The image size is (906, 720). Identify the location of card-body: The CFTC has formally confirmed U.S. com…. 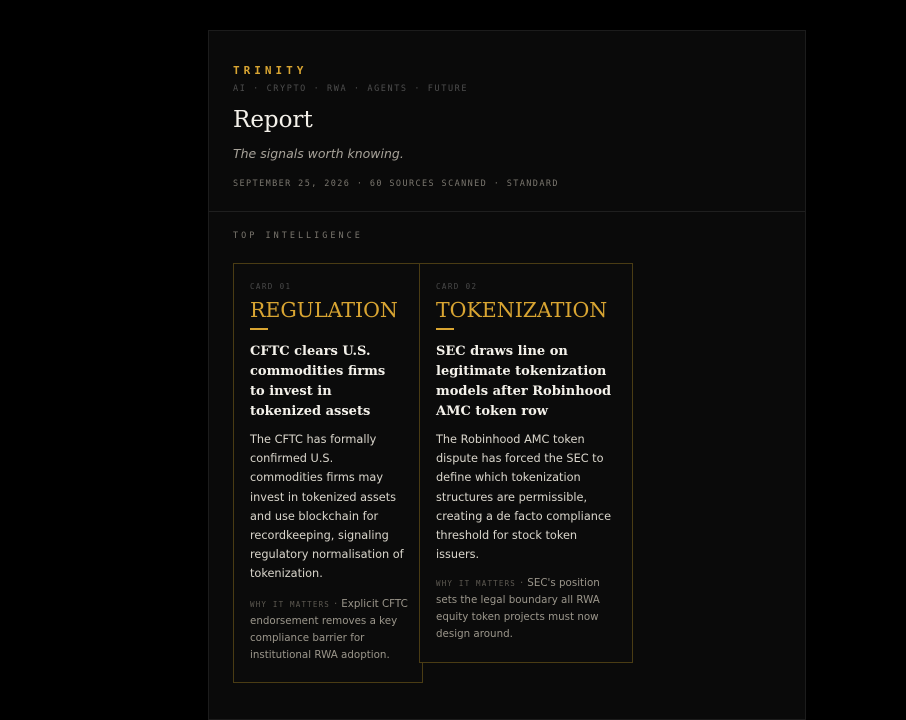
(327, 507).